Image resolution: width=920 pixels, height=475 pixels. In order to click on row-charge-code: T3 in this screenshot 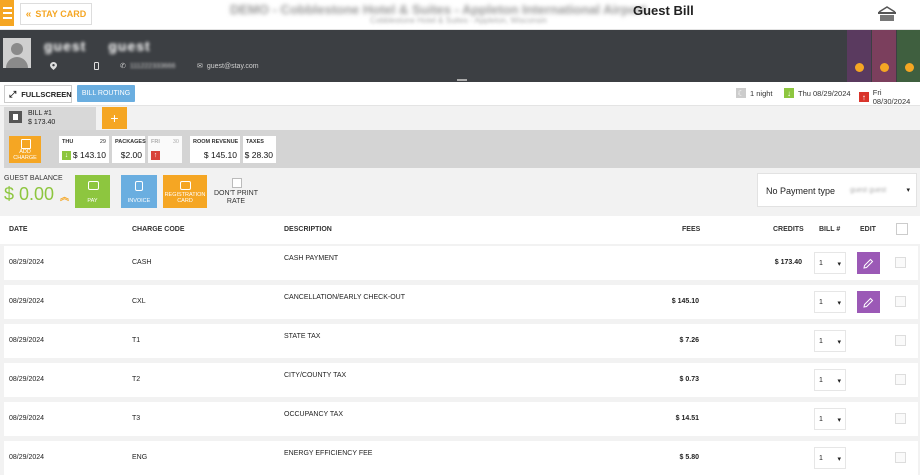, I will do `click(136, 418)`.